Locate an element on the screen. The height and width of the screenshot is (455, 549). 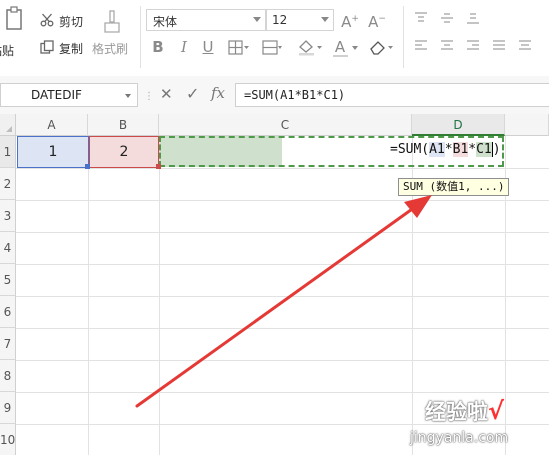
justify-icon is located at coordinates (499, 46).